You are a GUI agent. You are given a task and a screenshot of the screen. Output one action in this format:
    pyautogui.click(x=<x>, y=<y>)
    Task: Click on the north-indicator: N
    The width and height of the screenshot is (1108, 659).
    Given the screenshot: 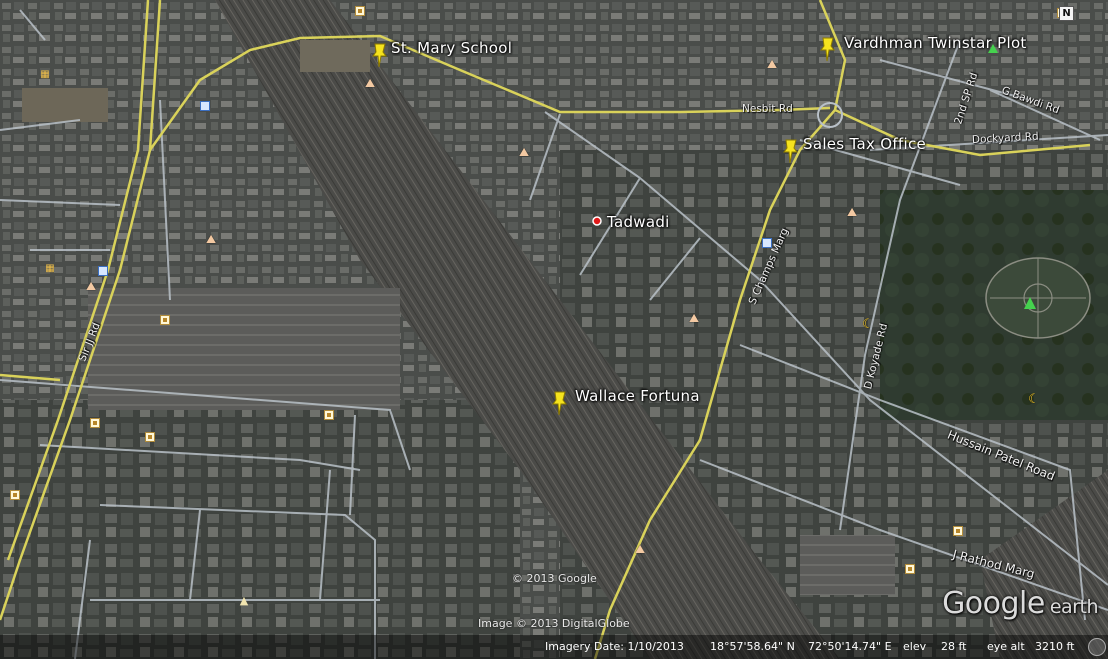 What is the action you would take?
    pyautogui.click(x=1066, y=13)
    